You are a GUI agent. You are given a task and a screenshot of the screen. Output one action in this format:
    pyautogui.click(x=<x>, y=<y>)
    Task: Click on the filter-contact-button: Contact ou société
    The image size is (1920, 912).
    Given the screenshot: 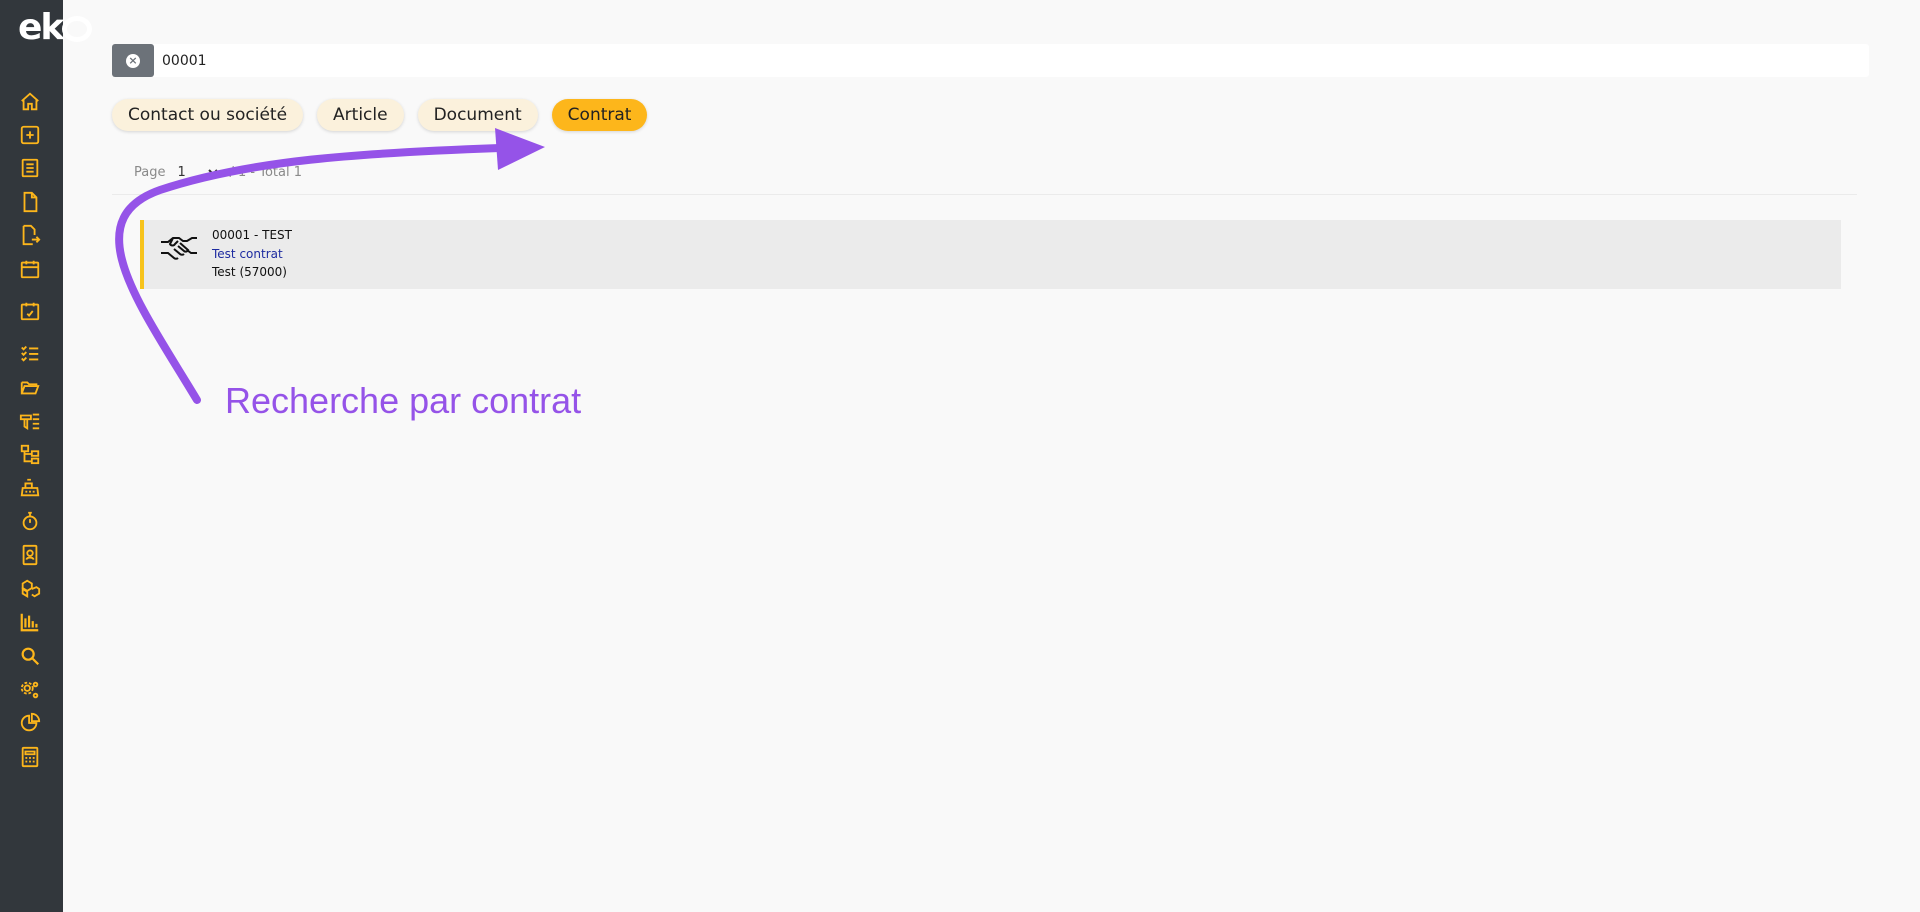 What is the action you would take?
    pyautogui.click(x=208, y=115)
    